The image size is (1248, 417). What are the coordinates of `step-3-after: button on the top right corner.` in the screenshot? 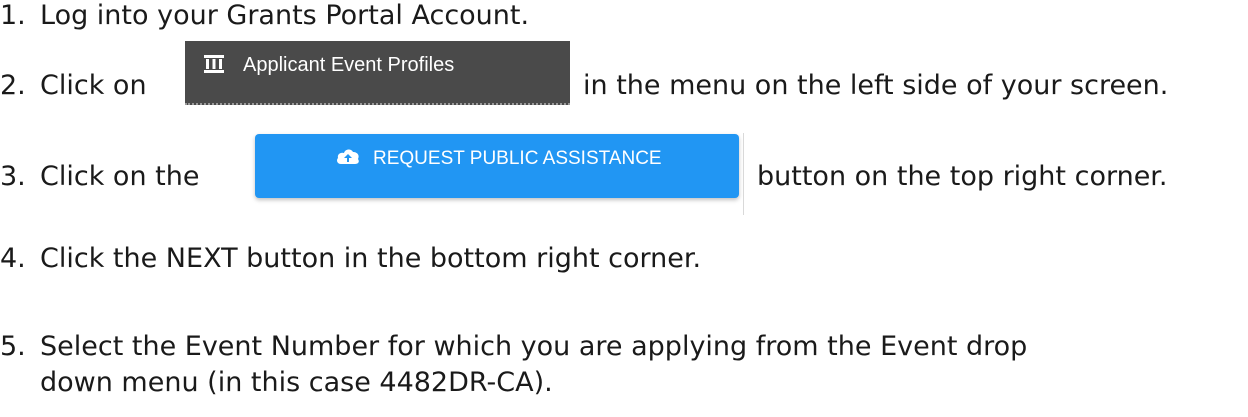 It's located at (962, 177).